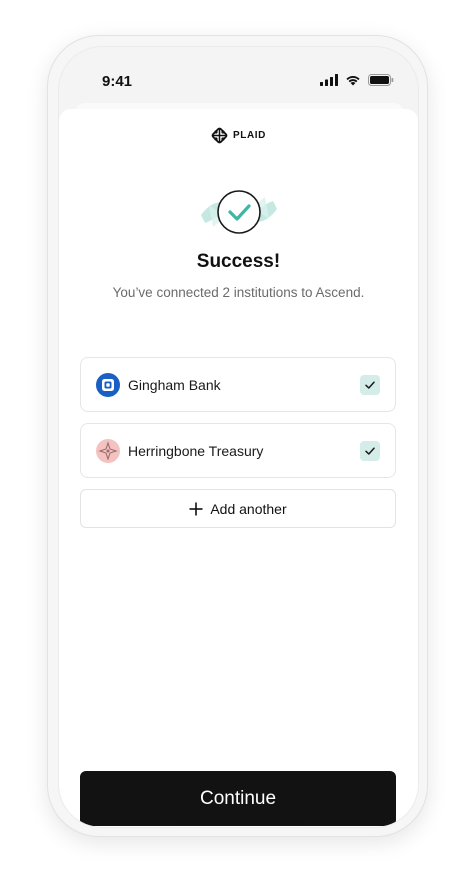 The height and width of the screenshot is (895, 474). I want to click on institution-name: Gingham Bank, so click(174, 385).